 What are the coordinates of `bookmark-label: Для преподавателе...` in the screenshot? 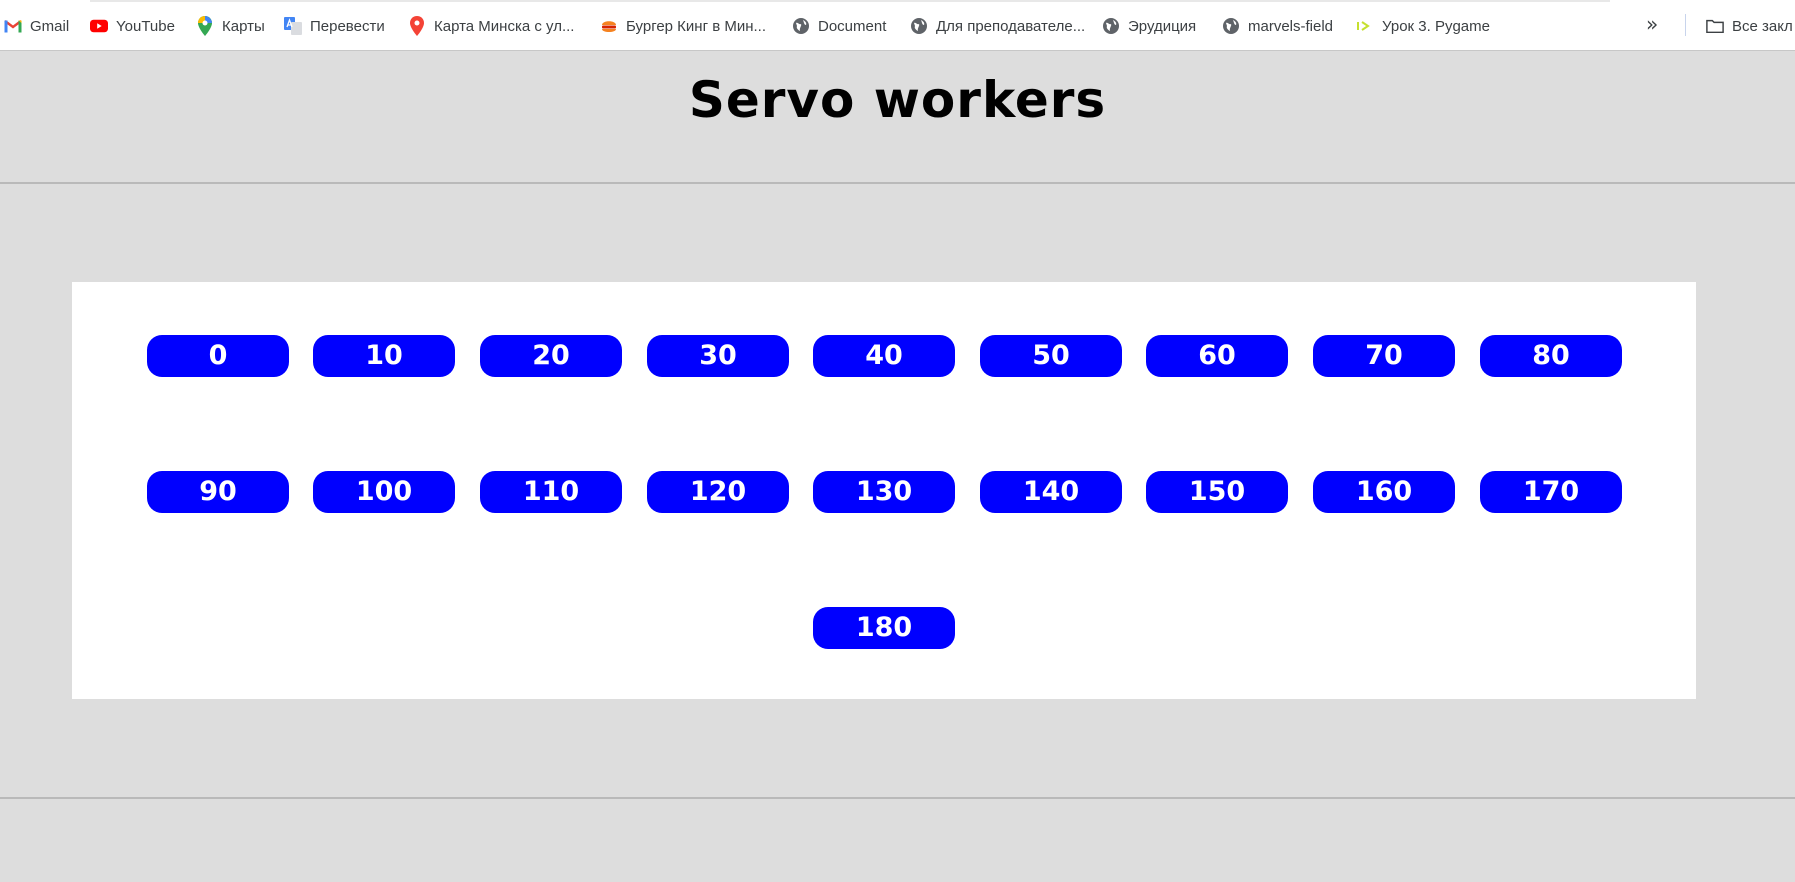 It's located at (1011, 26).